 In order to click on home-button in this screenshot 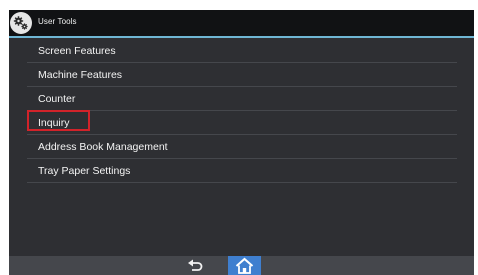, I will do `click(244, 265)`.